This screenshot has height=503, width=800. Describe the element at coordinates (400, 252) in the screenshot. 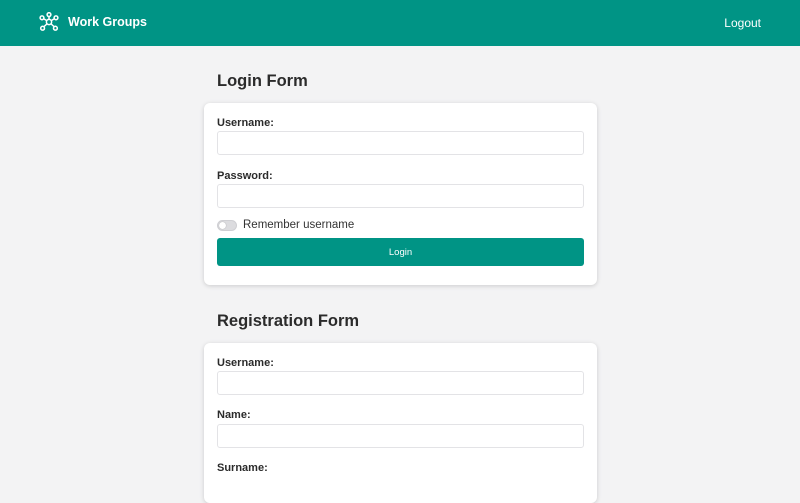

I see `login-button: Login` at that location.